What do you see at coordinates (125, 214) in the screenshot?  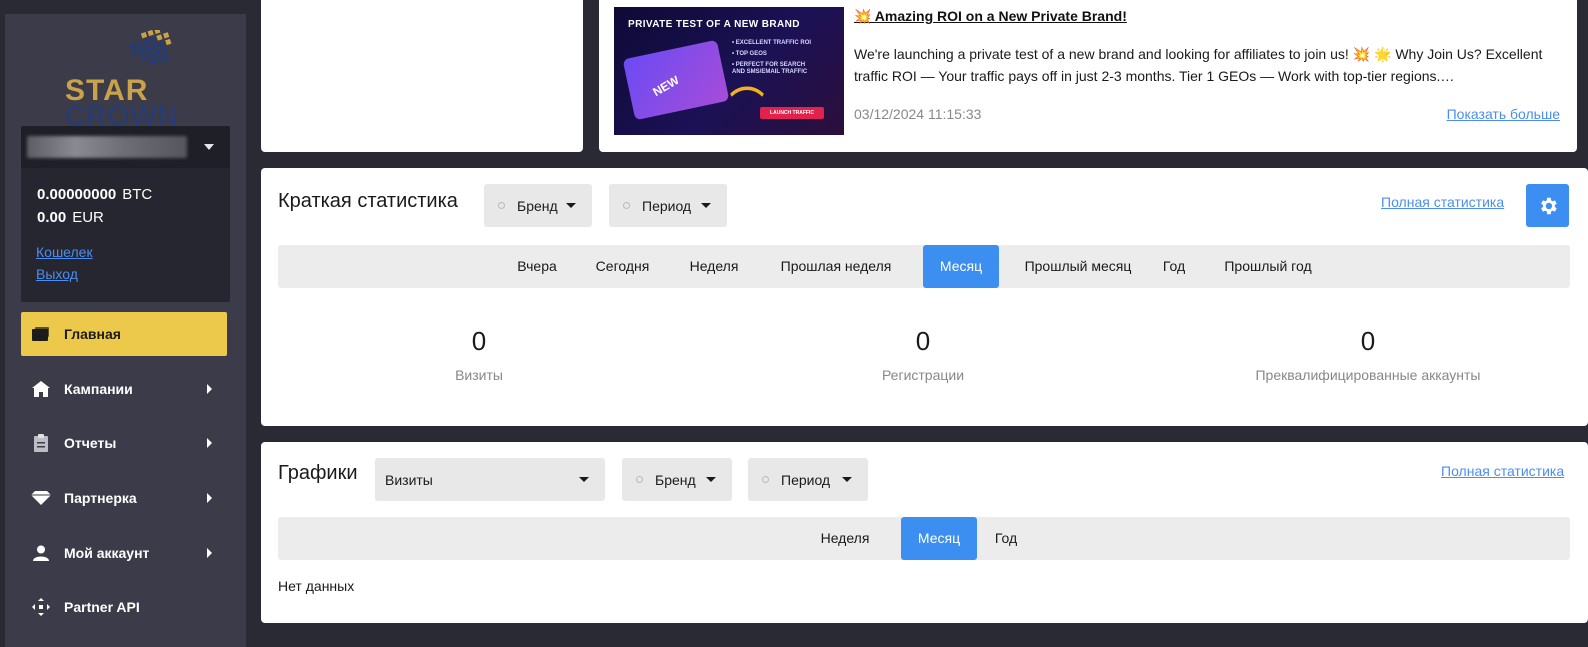 I see `account-panel: 0.00000000 BTC 0.00 EUR Кошелек Выход` at bounding box center [125, 214].